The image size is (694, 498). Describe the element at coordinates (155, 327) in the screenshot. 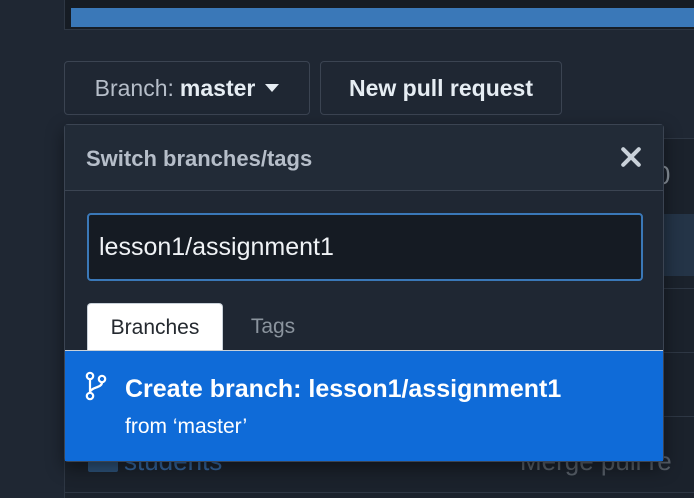

I see `tab-branches: Branches` at that location.